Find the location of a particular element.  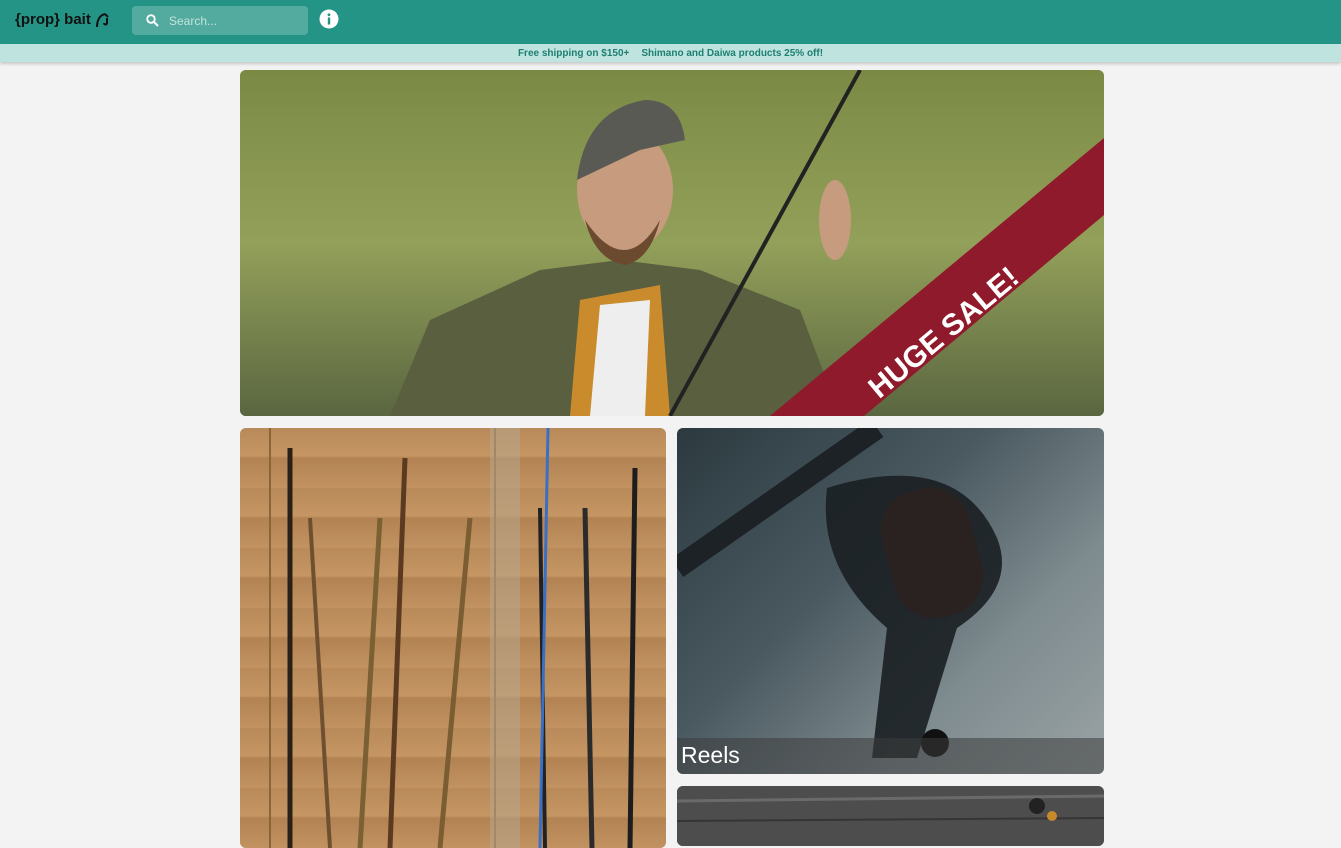

search-icon is located at coordinates (152, 20).